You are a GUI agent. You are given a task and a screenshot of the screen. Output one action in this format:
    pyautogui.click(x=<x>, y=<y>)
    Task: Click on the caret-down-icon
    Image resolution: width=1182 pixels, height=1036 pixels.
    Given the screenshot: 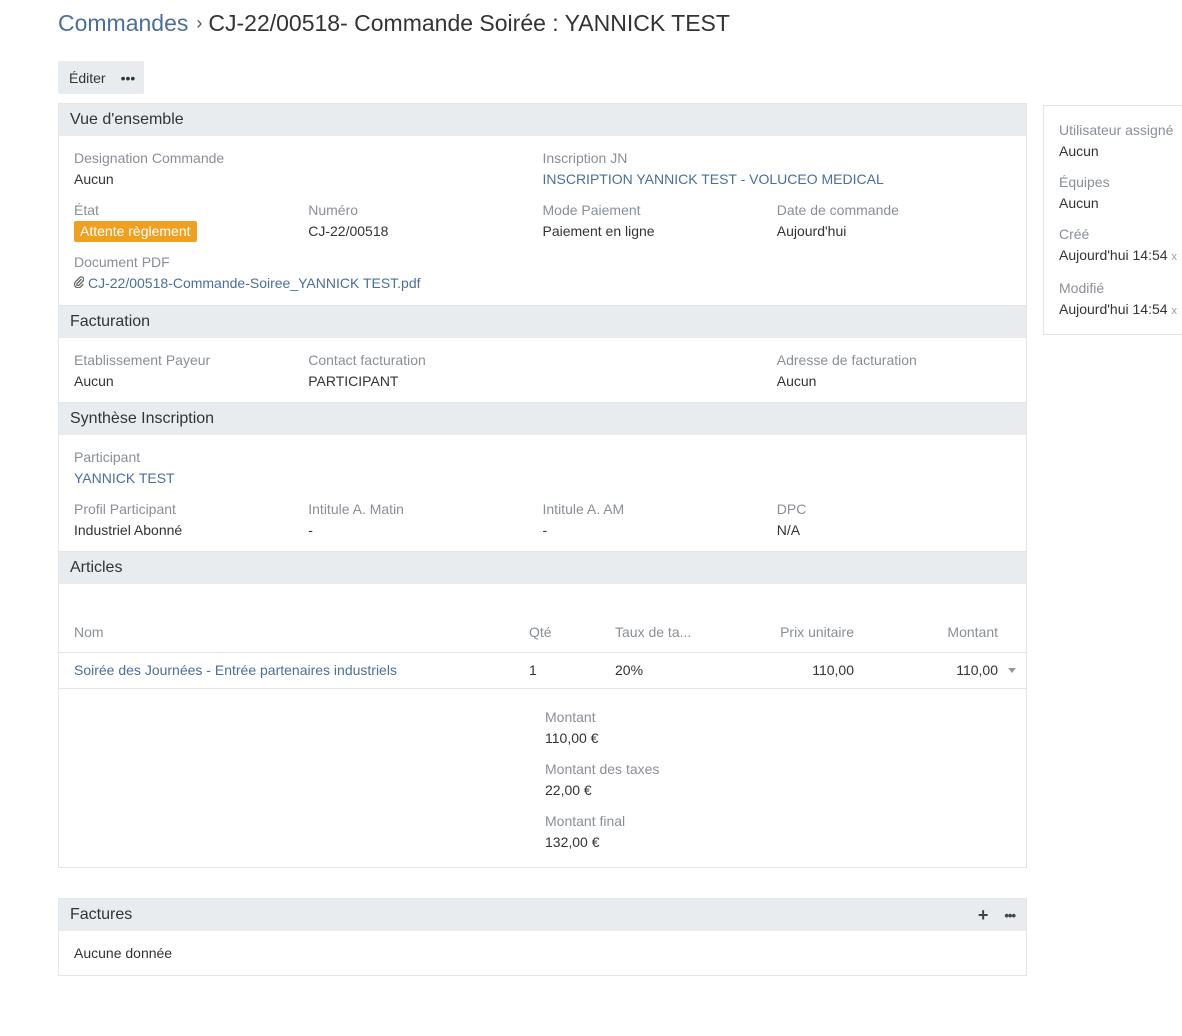 What is the action you would take?
    pyautogui.click(x=1012, y=670)
    